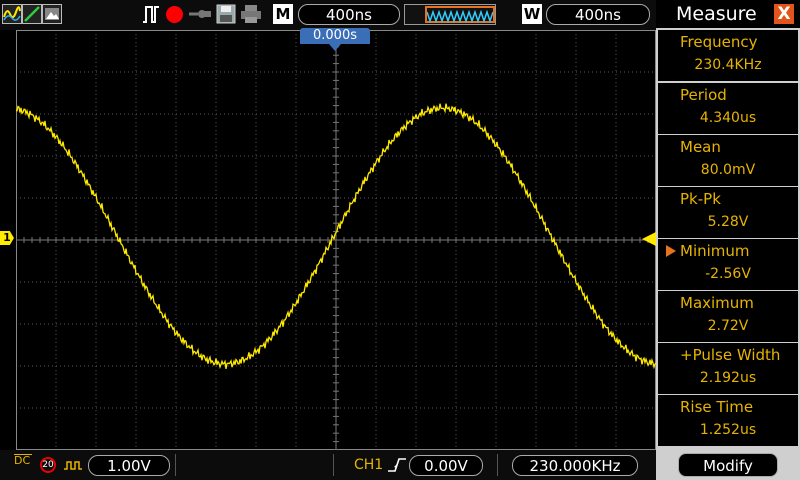 This screenshot has width=800, height=480. What do you see at coordinates (728, 430) in the screenshot?
I see `measure-value: 1.252us` at bounding box center [728, 430].